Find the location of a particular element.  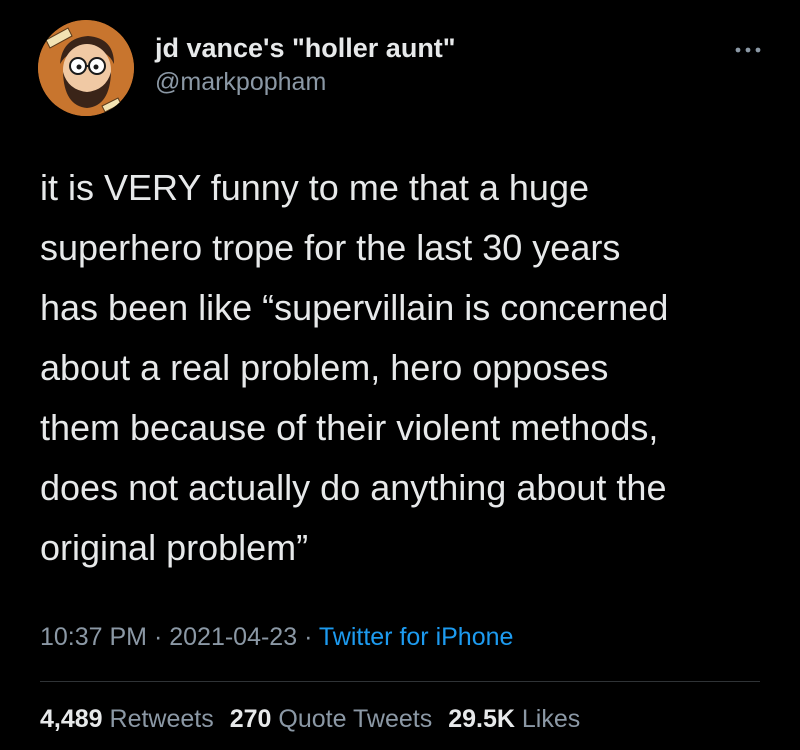

display-name: jd vance's "holler aunt" is located at coordinates (305, 48).